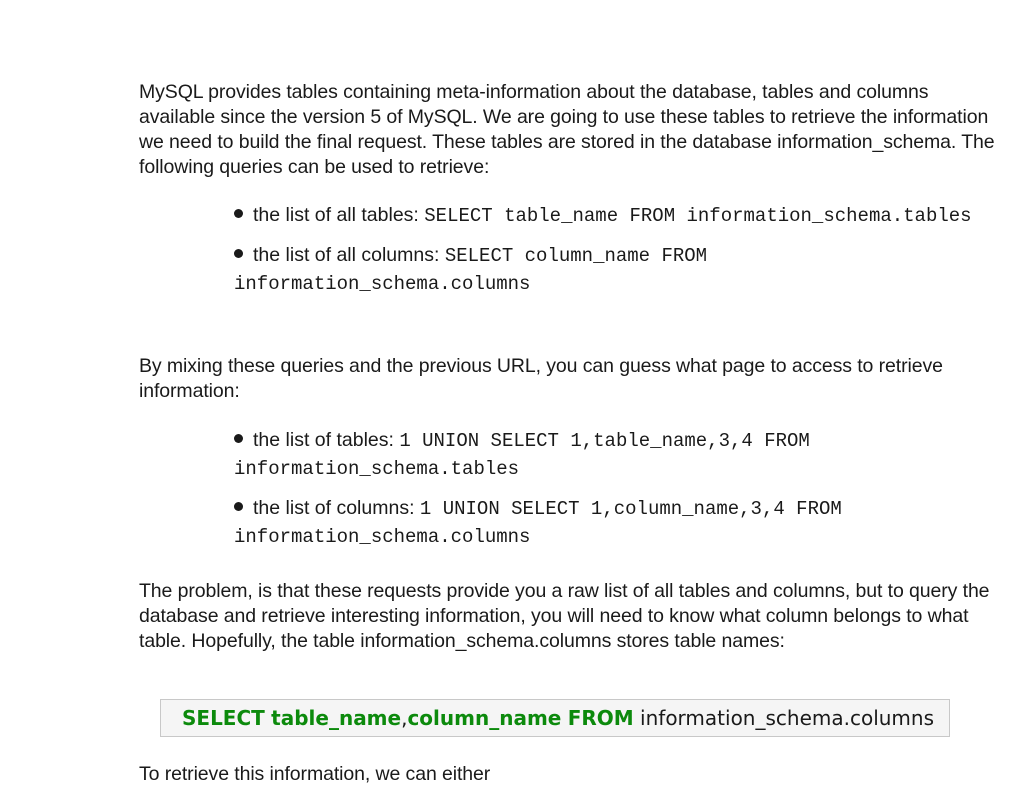 The width and height of the screenshot is (1024, 802). Describe the element at coordinates (223, 718) in the screenshot. I see `sql-keyword: SELECT` at that location.